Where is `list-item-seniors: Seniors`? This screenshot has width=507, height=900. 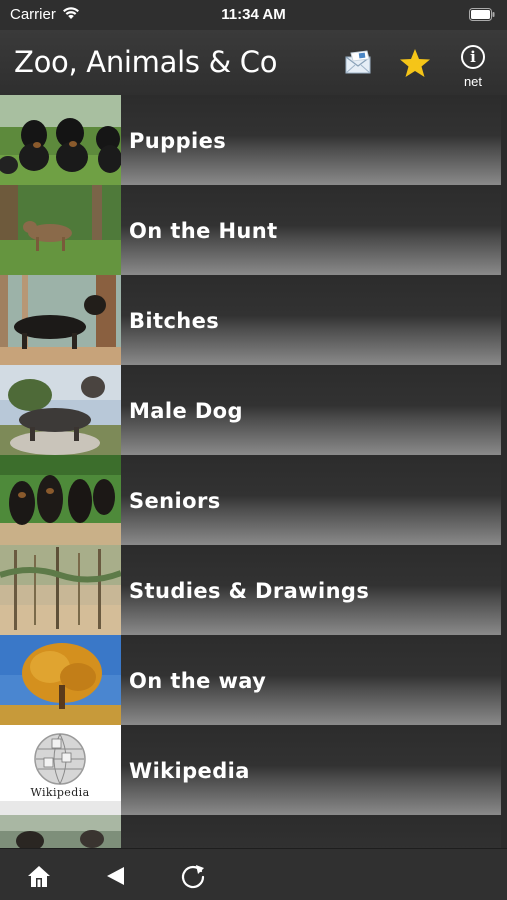 list-item-seniors: Seniors is located at coordinates (253, 500).